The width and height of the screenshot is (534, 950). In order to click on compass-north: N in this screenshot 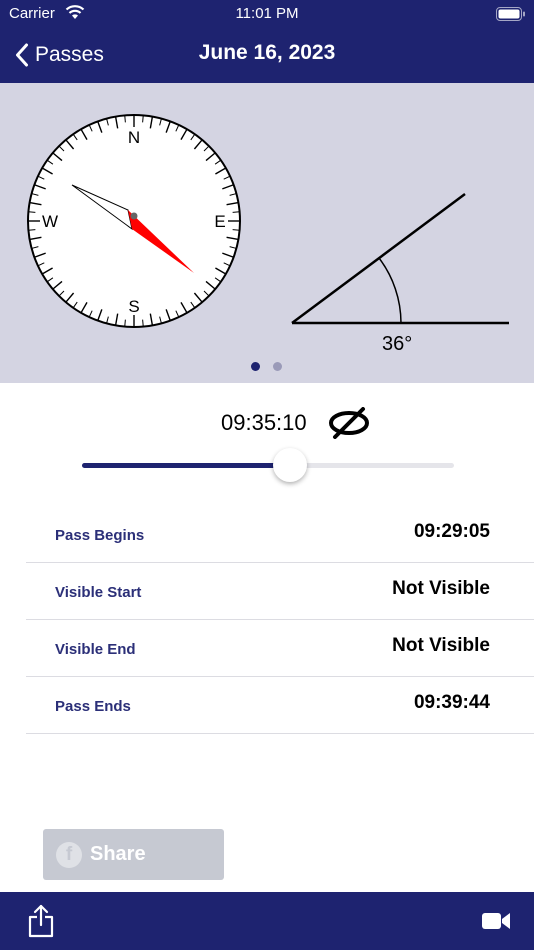, I will do `click(134, 137)`.